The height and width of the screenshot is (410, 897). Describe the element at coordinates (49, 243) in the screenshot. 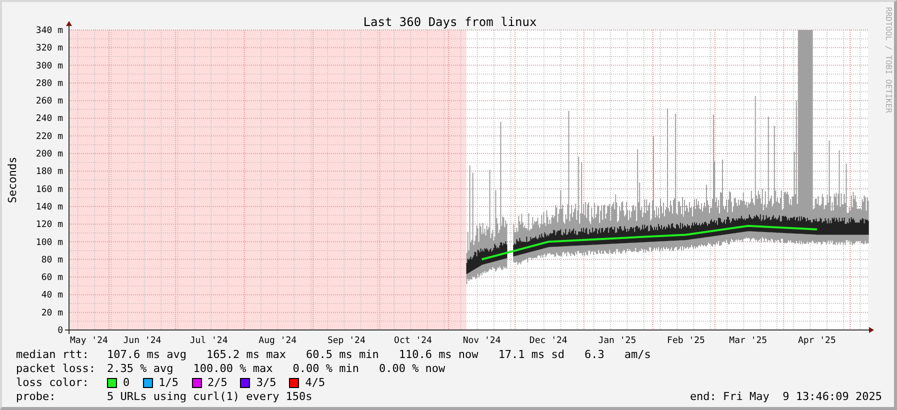

I see `y-tick-label: 100 m` at that location.